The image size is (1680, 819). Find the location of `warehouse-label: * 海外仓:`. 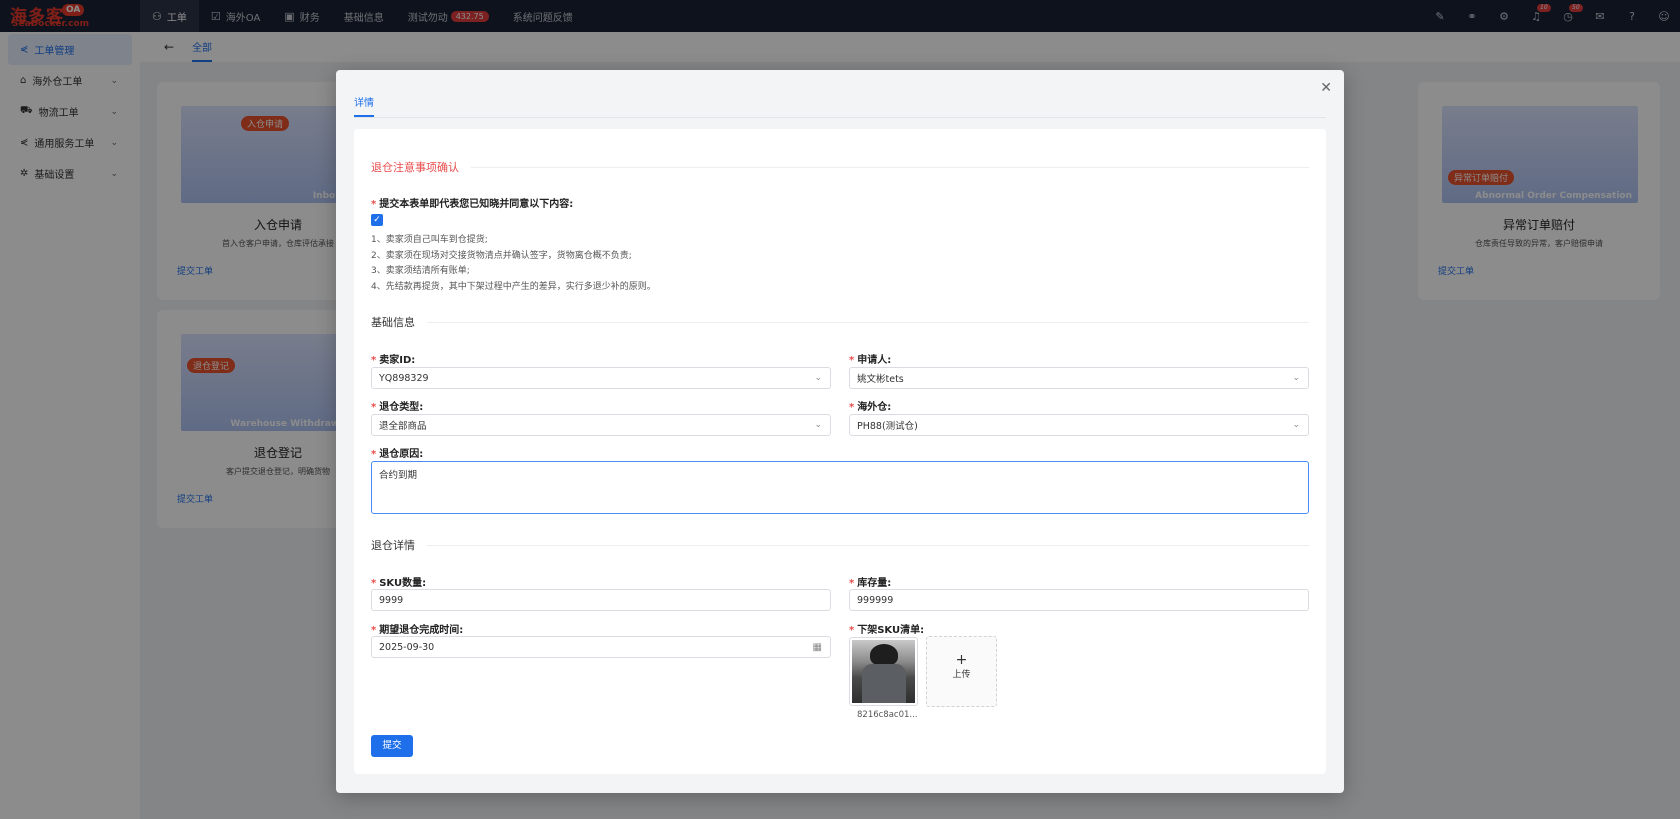

warehouse-label: * 海外仓: is located at coordinates (870, 407).